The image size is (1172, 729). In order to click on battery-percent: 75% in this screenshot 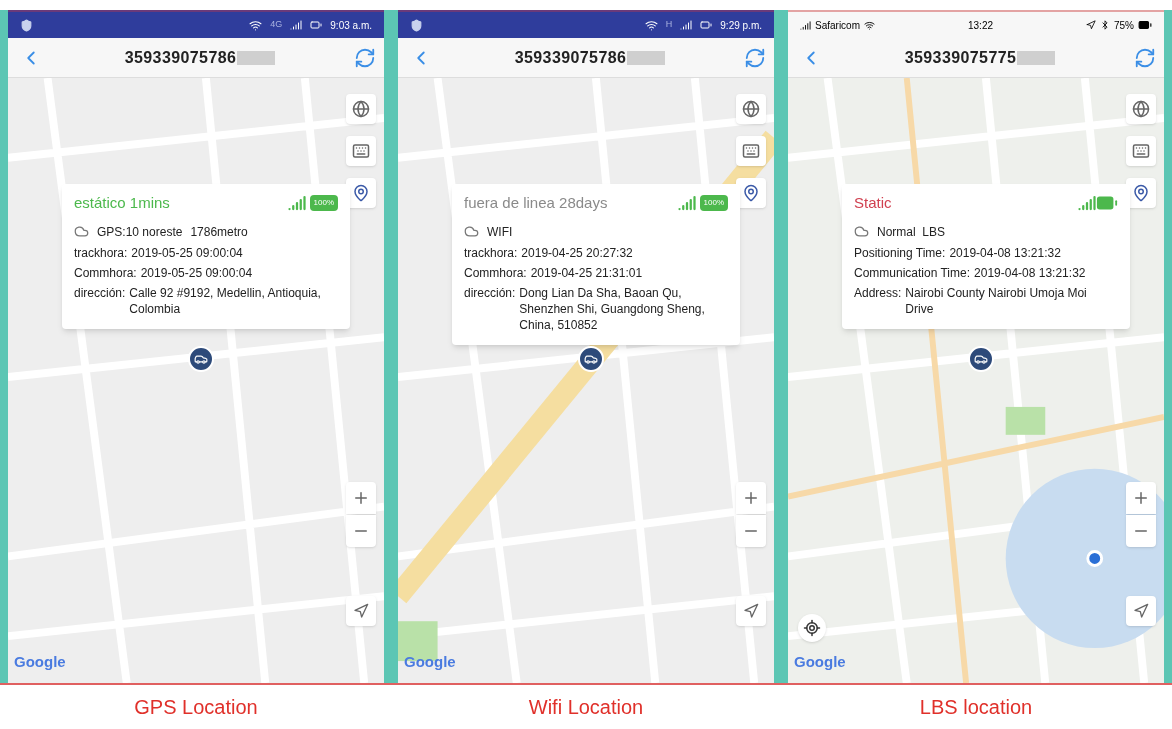, I will do `click(1124, 25)`.